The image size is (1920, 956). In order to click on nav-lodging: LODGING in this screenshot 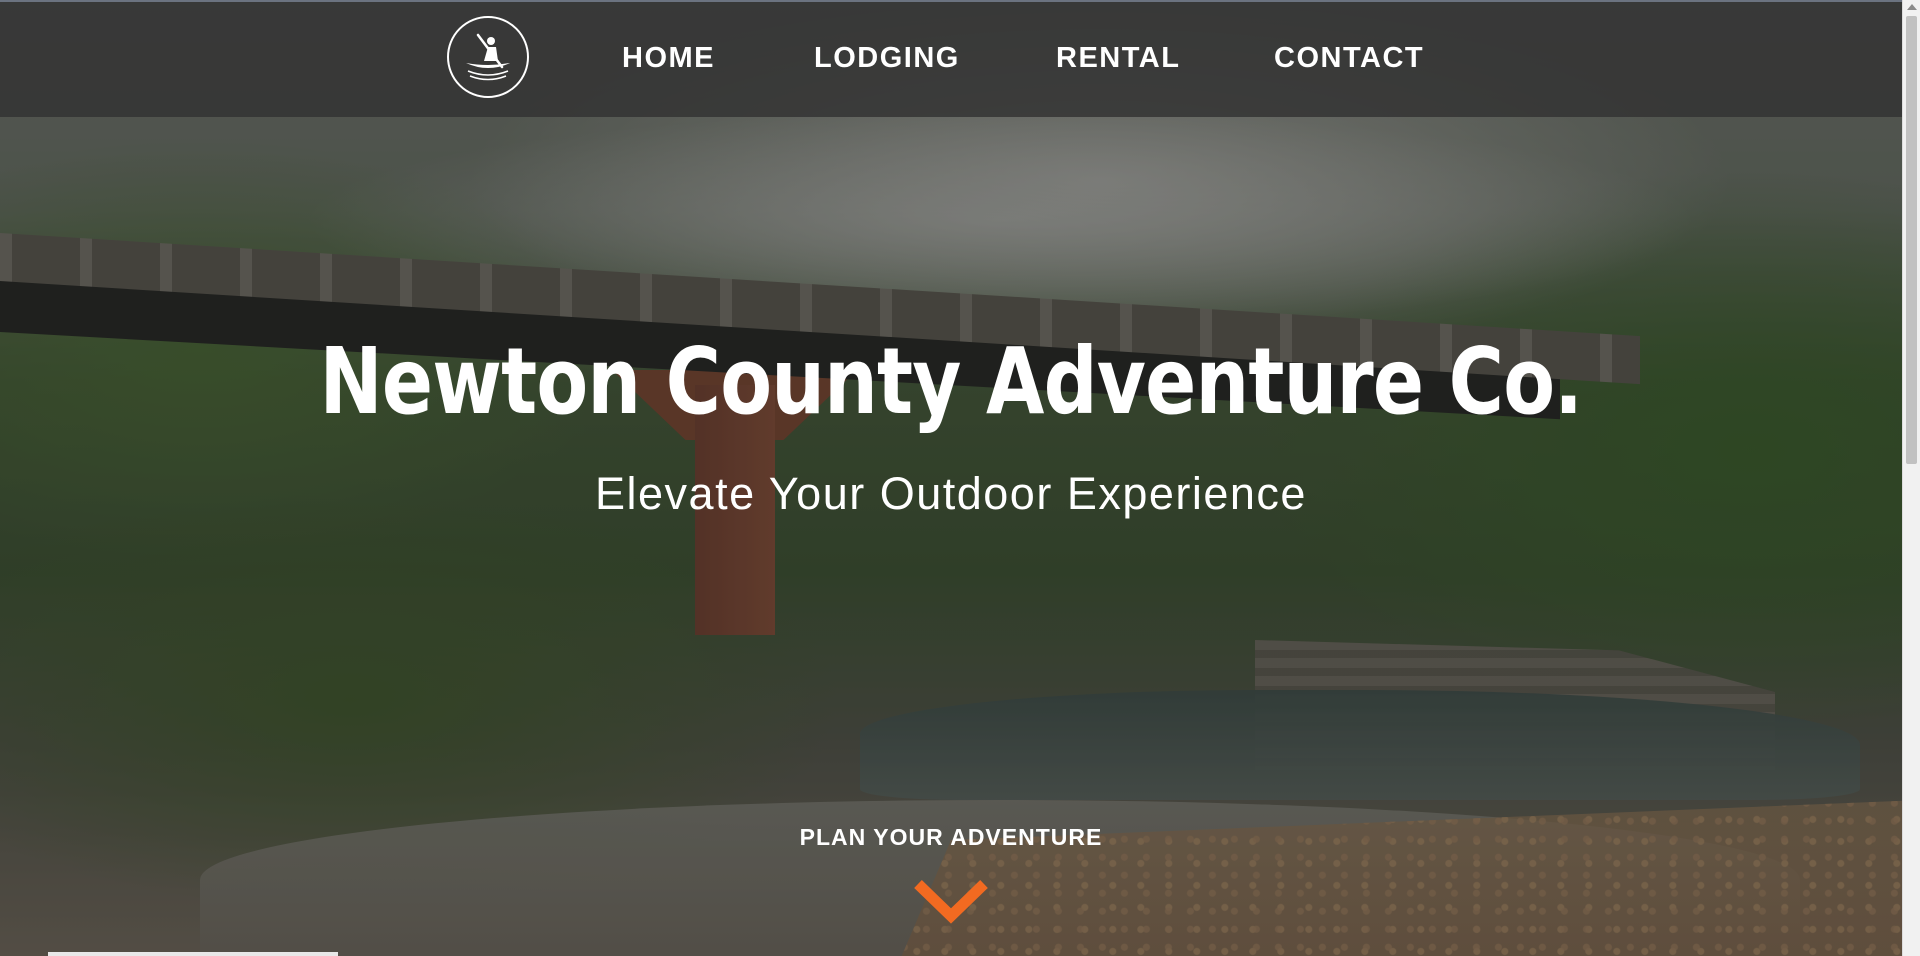, I will do `click(887, 58)`.